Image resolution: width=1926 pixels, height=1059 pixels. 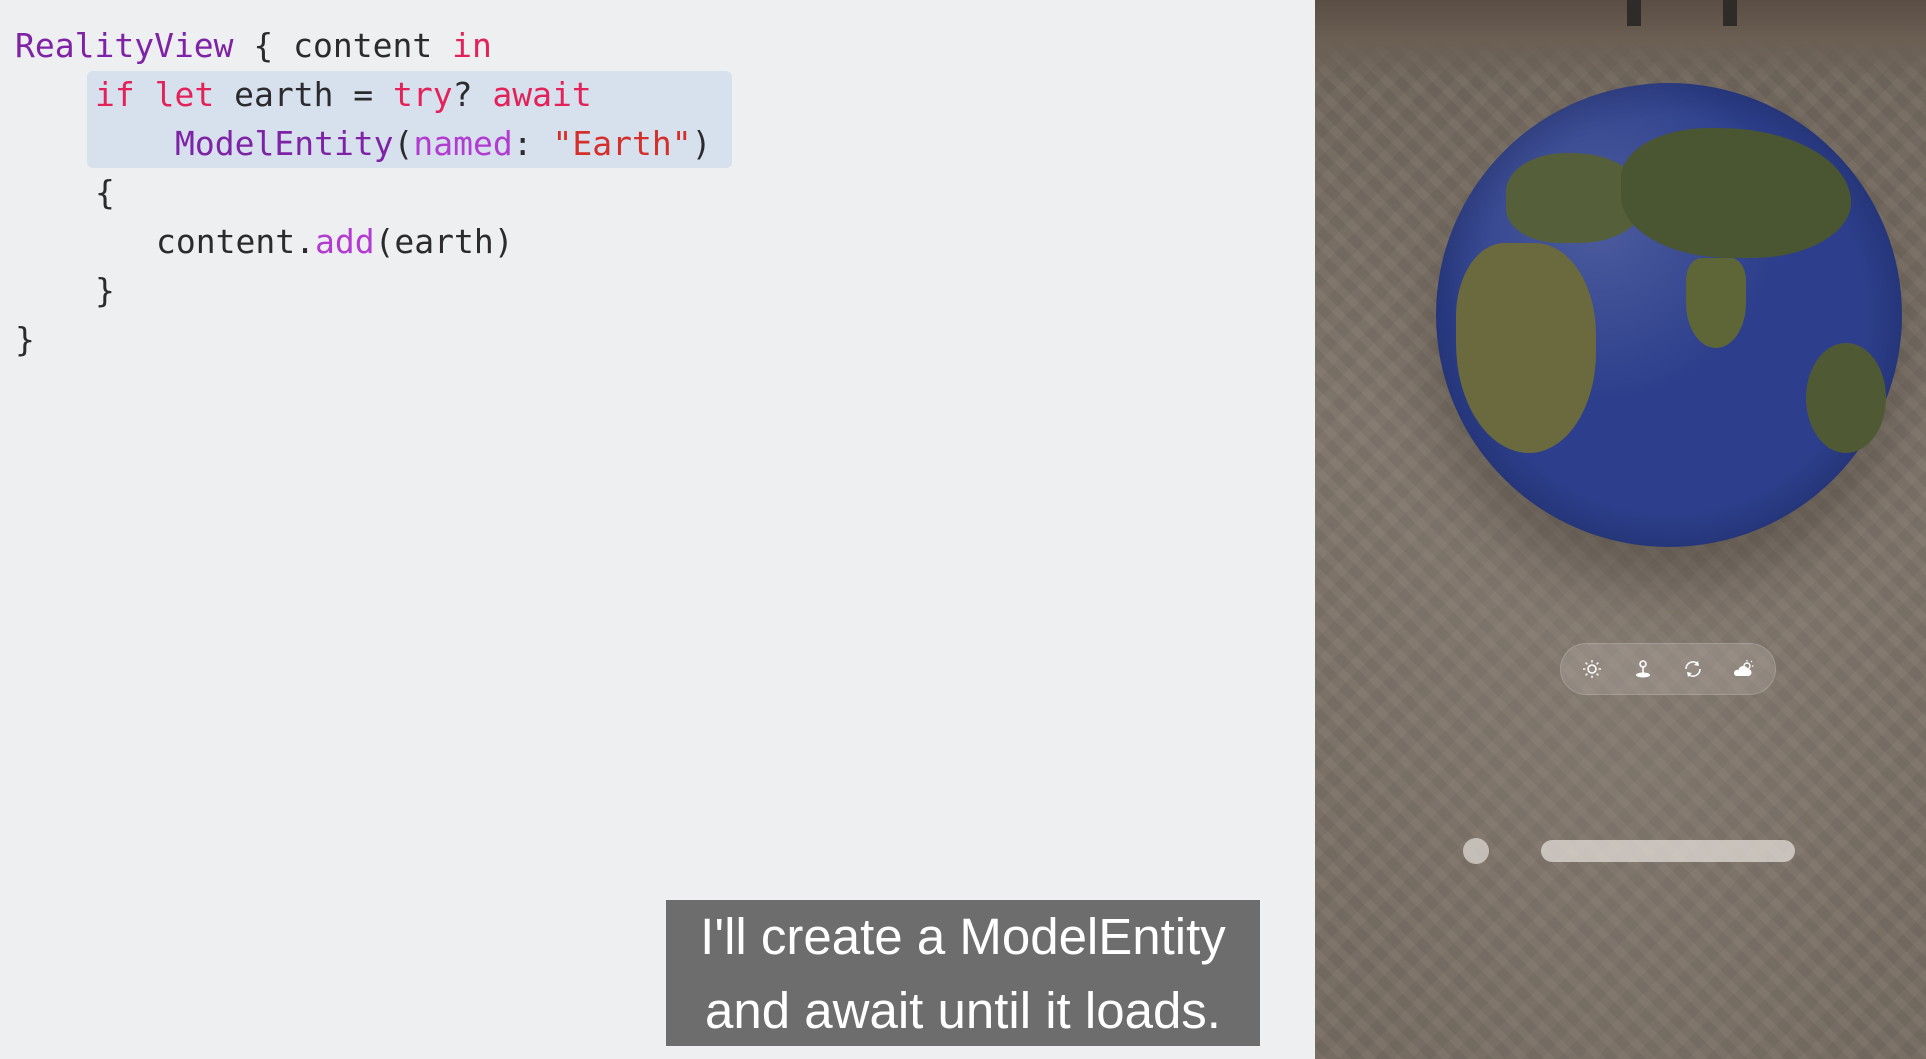 What do you see at coordinates (235, 241) in the screenshot?
I see `token-text: content.` at bounding box center [235, 241].